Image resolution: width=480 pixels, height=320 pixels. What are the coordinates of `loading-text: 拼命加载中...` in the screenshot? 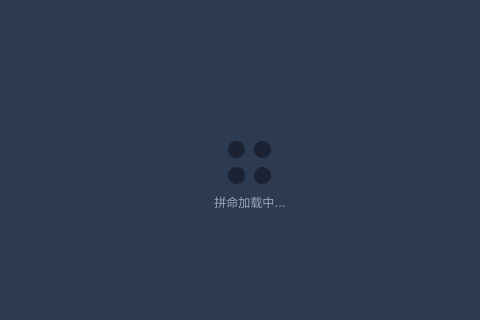 It's located at (250, 203).